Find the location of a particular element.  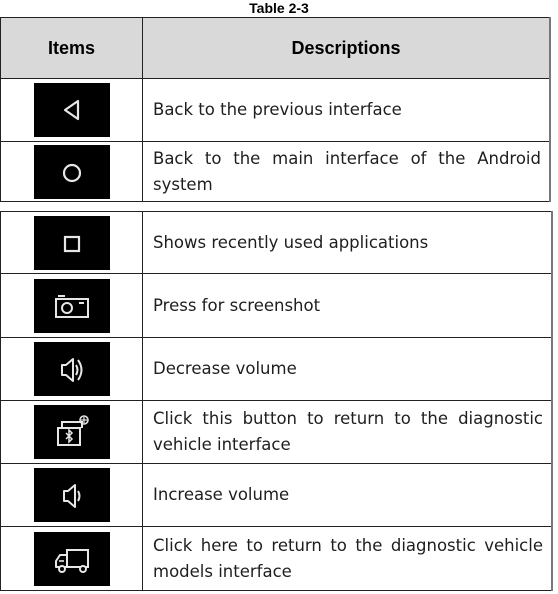

table-row: Press for screenshot is located at coordinates (276, 305).